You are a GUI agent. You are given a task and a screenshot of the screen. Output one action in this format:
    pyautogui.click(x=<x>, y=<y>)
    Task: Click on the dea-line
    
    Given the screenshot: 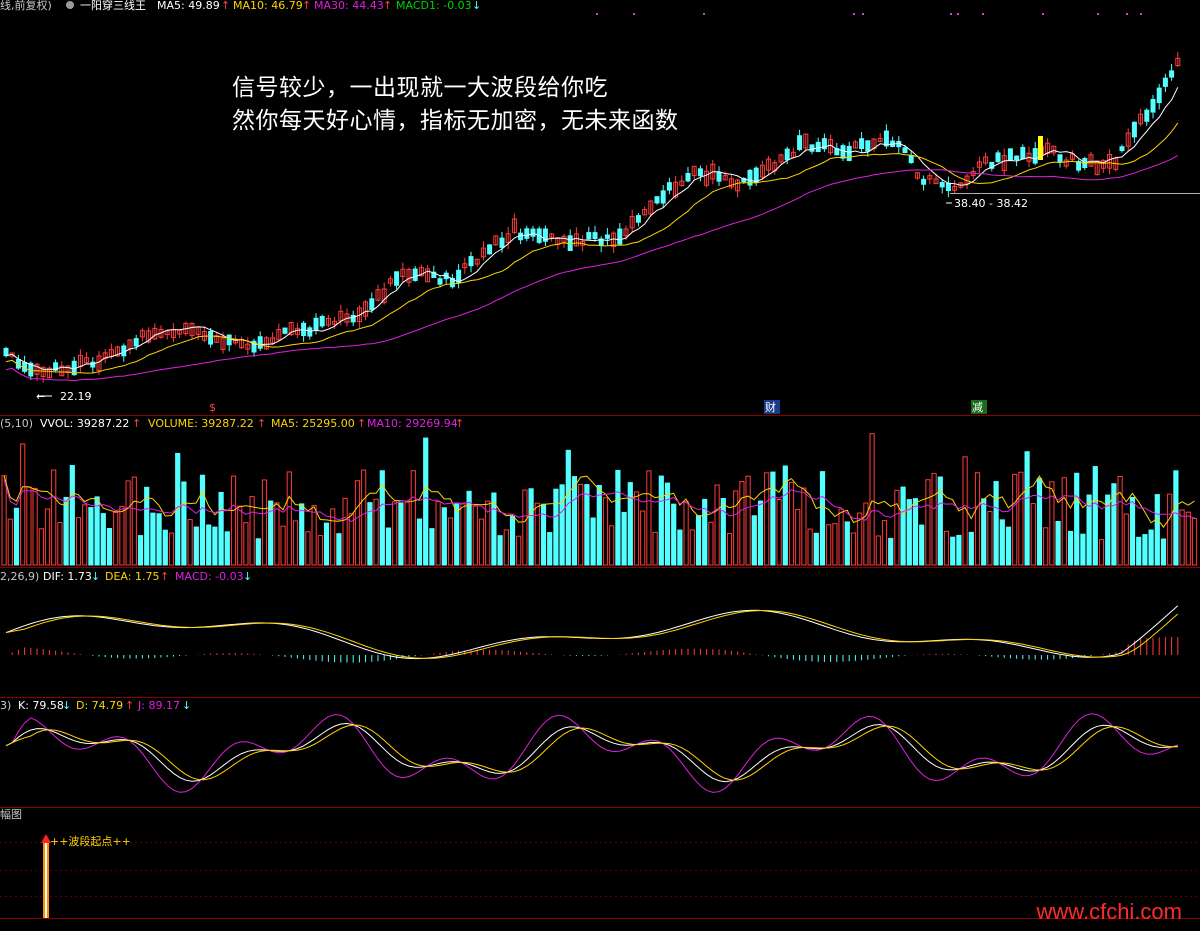 What is the action you would take?
    pyautogui.click(x=592, y=634)
    